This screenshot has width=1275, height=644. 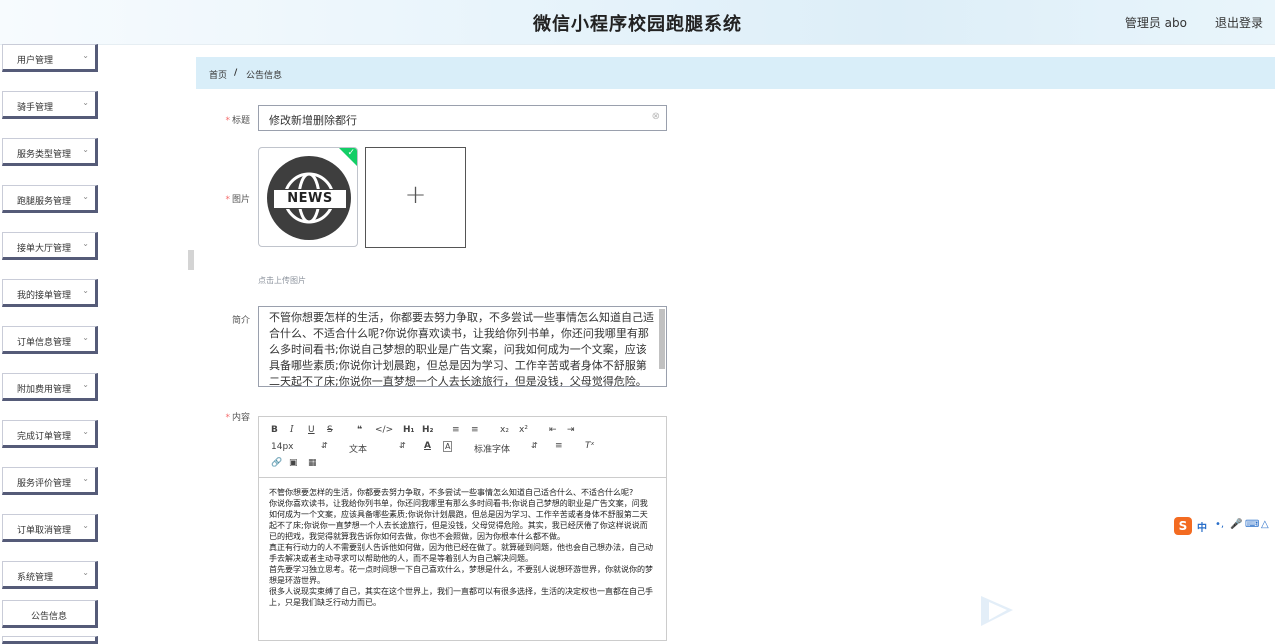 What do you see at coordinates (456, 430) in the screenshot?
I see `ordered-list-icon: ≡` at bounding box center [456, 430].